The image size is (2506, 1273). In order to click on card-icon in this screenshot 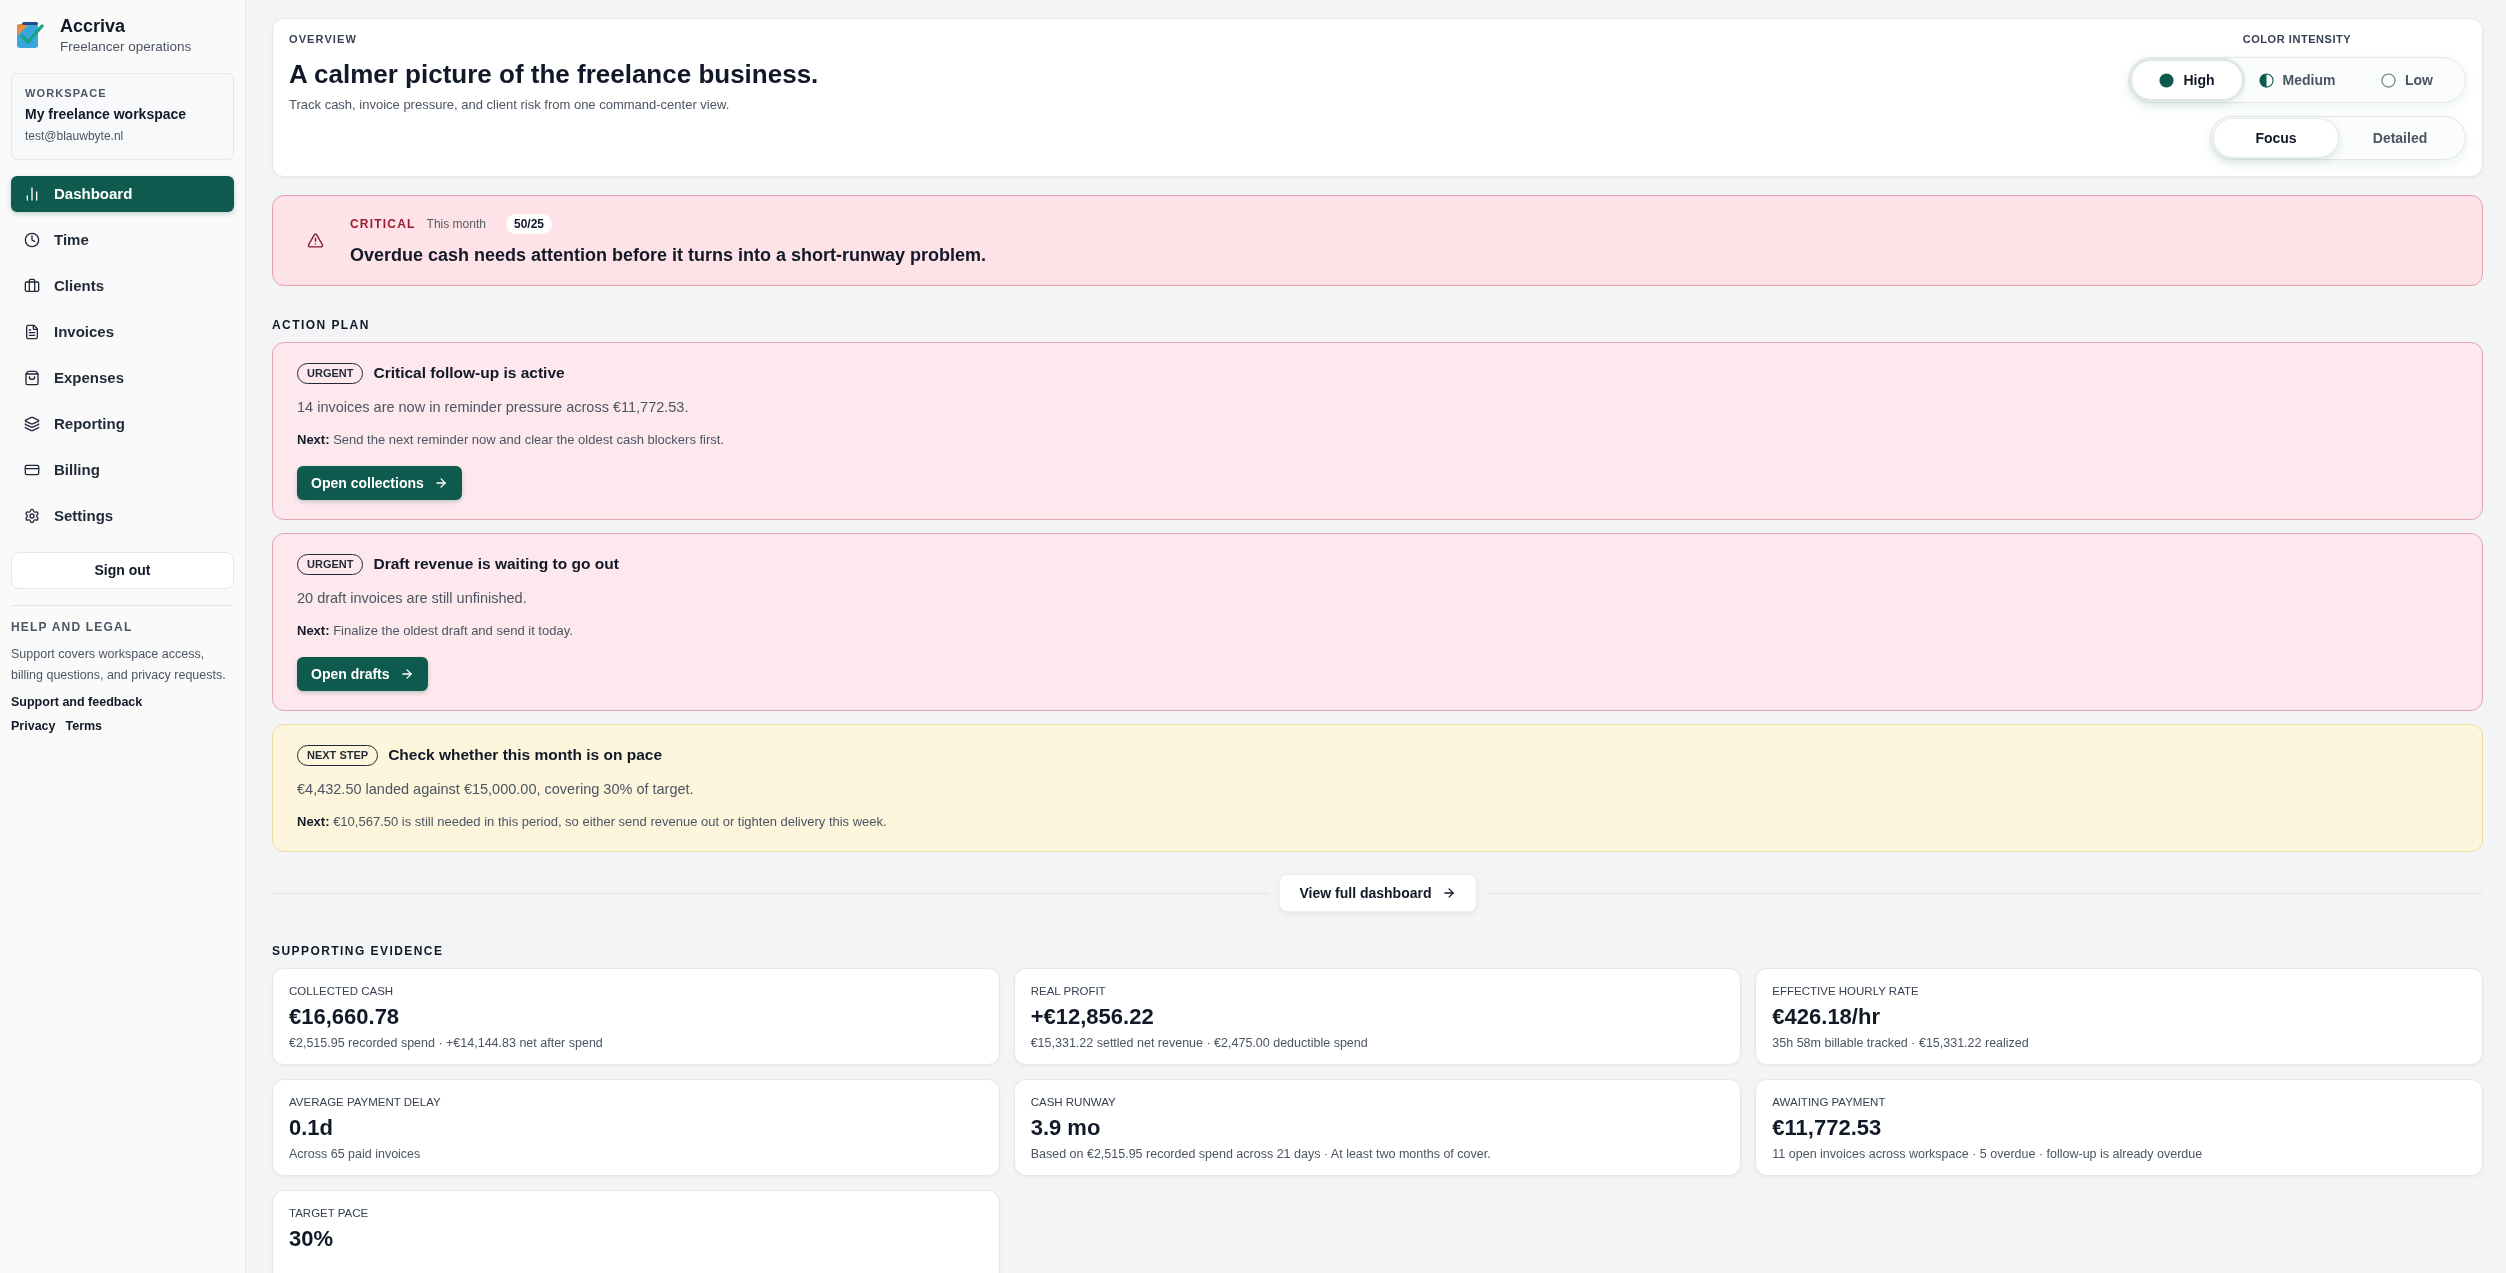, I will do `click(32, 470)`.